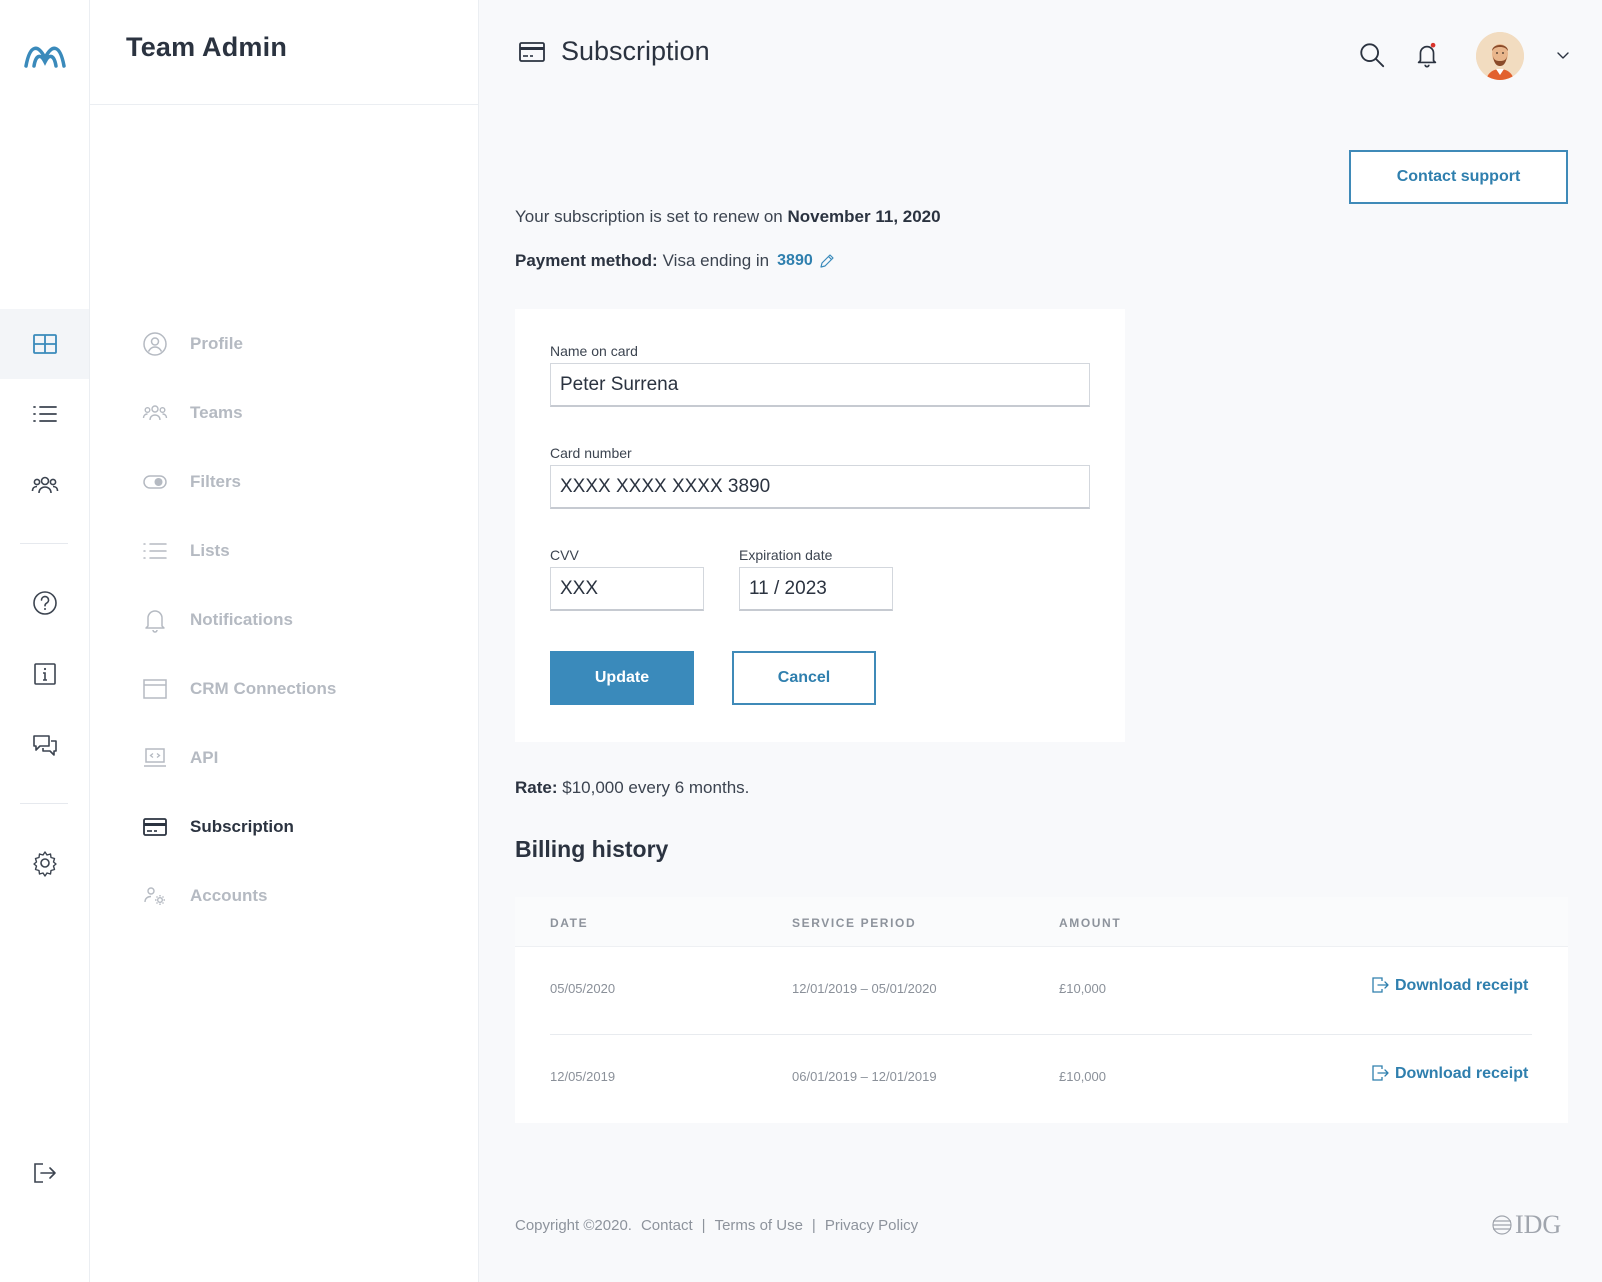 Image resolution: width=1602 pixels, height=1282 pixels. What do you see at coordinates (795, 261) in the screenshot?
I see `card-last4: 3890` at bounding box center [795, 261].